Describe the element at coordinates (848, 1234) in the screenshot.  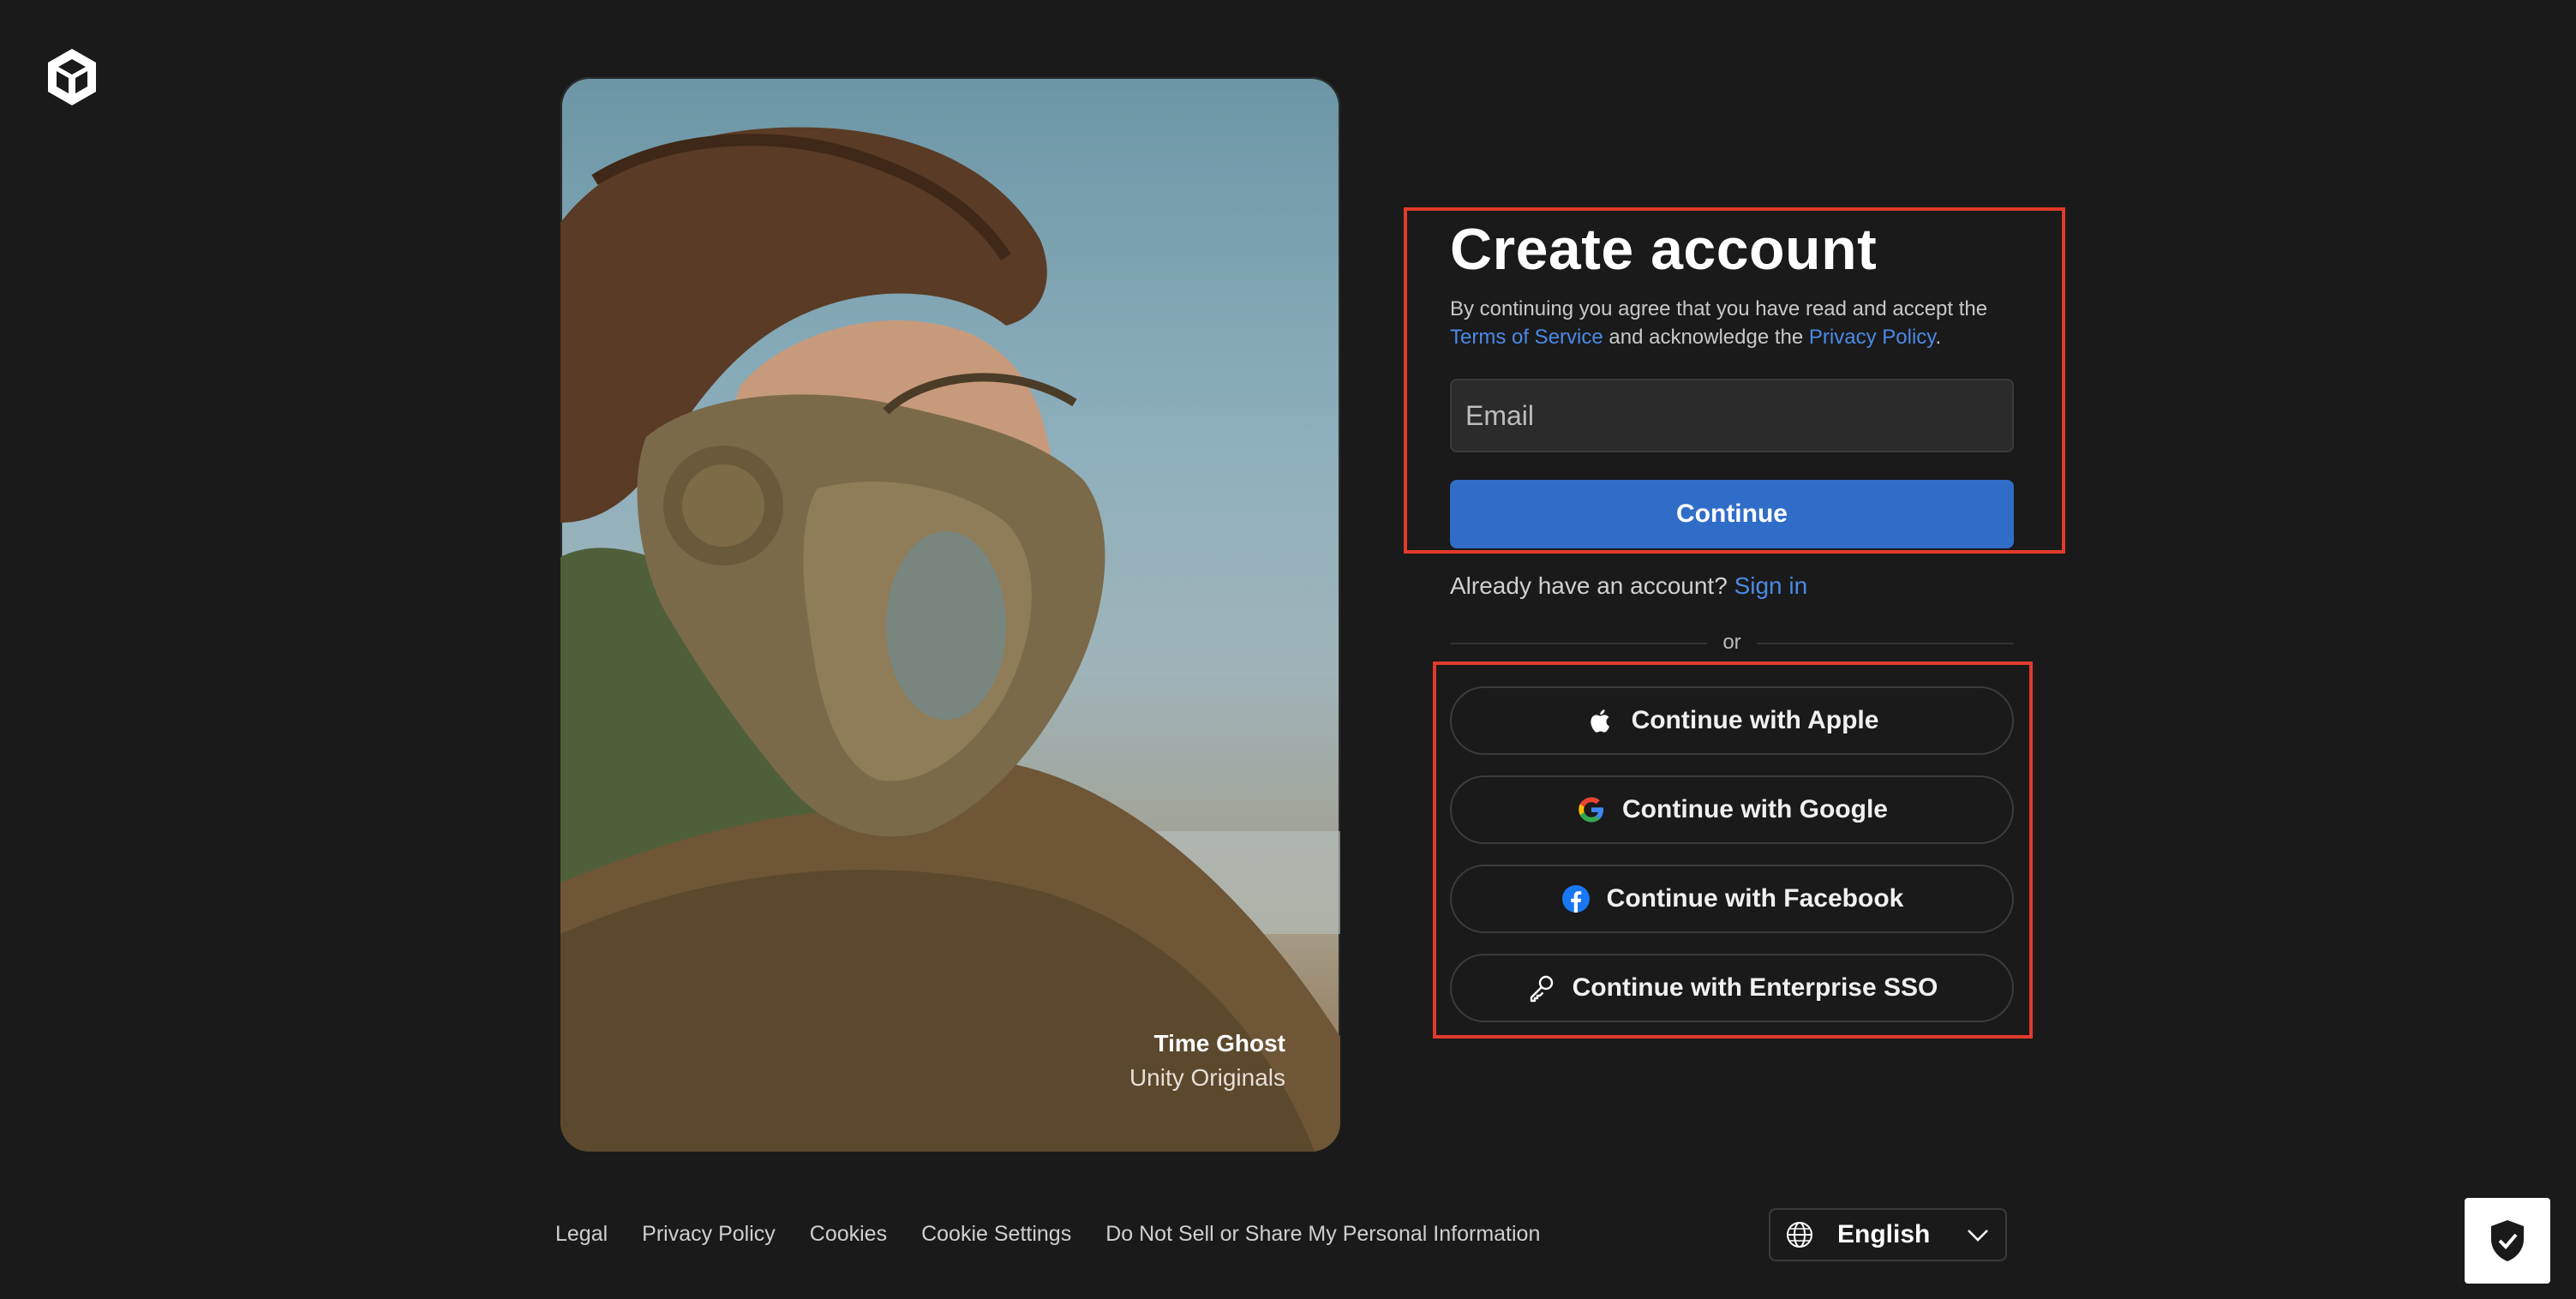
I see `footer-link-cookies: Cookies` at that location.